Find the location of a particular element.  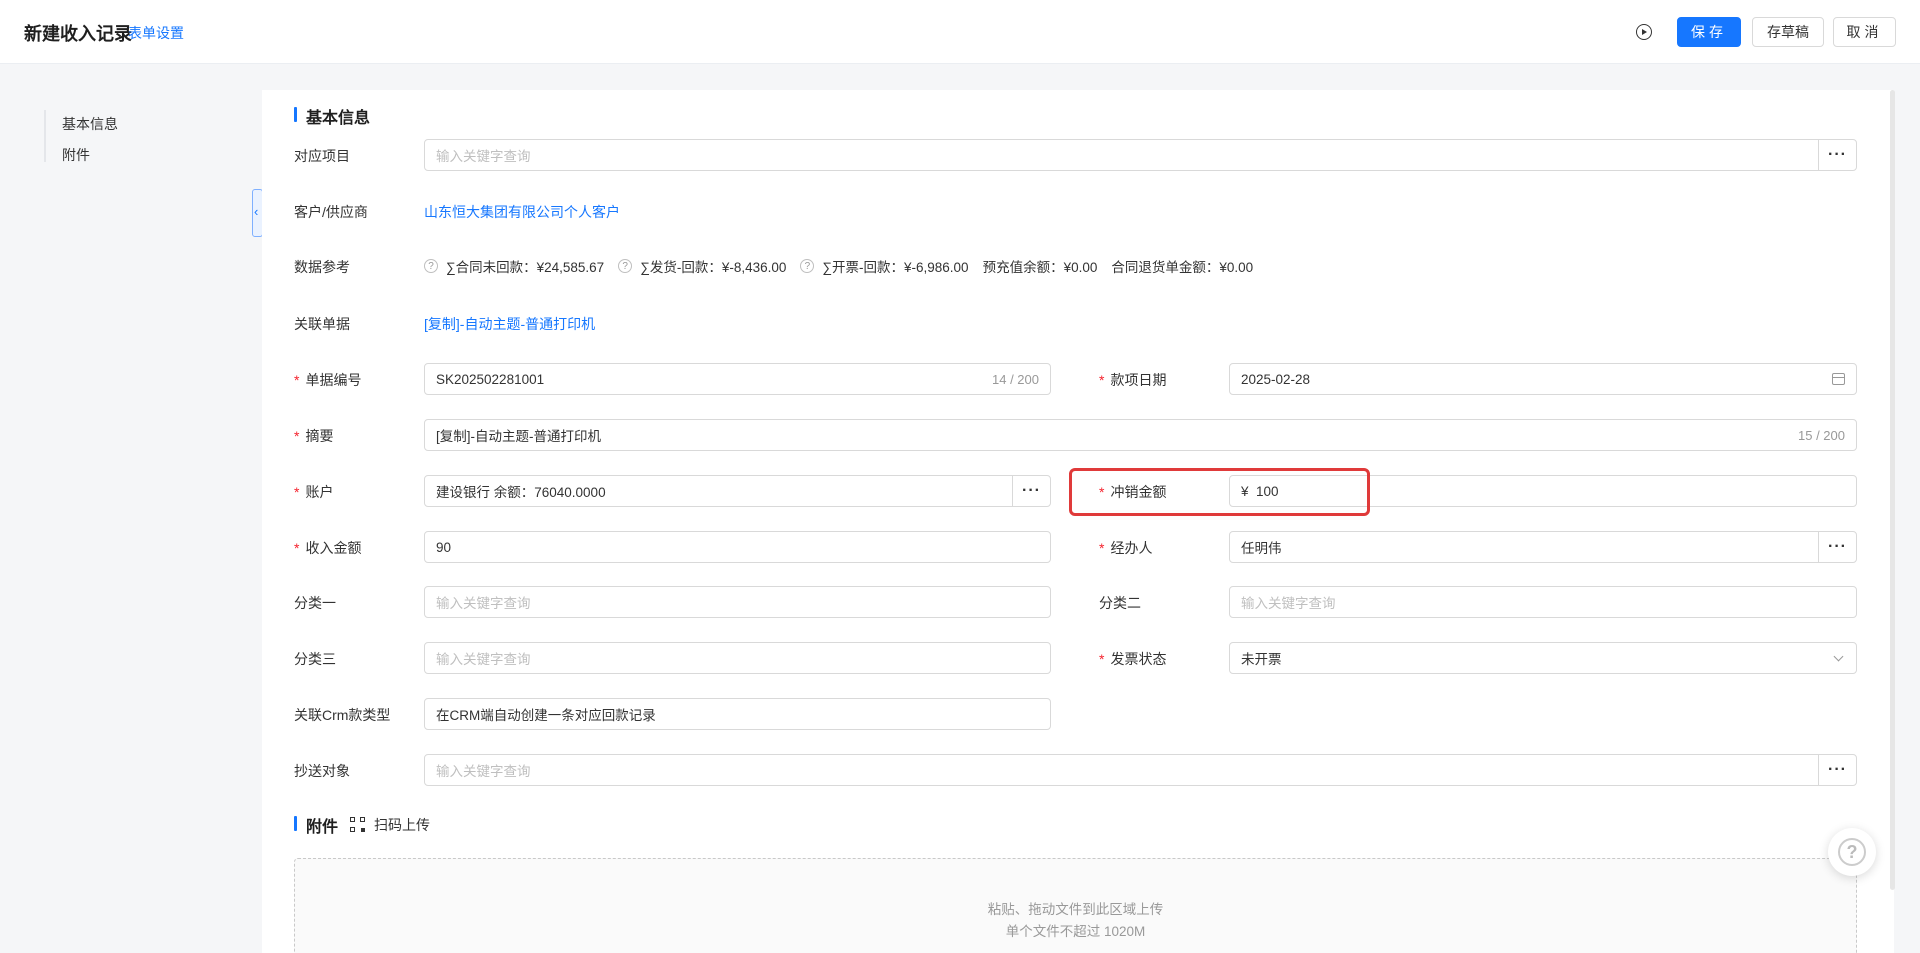

cat3-placeholder: 输入关键字查询 is located at coordinates (483, 659).